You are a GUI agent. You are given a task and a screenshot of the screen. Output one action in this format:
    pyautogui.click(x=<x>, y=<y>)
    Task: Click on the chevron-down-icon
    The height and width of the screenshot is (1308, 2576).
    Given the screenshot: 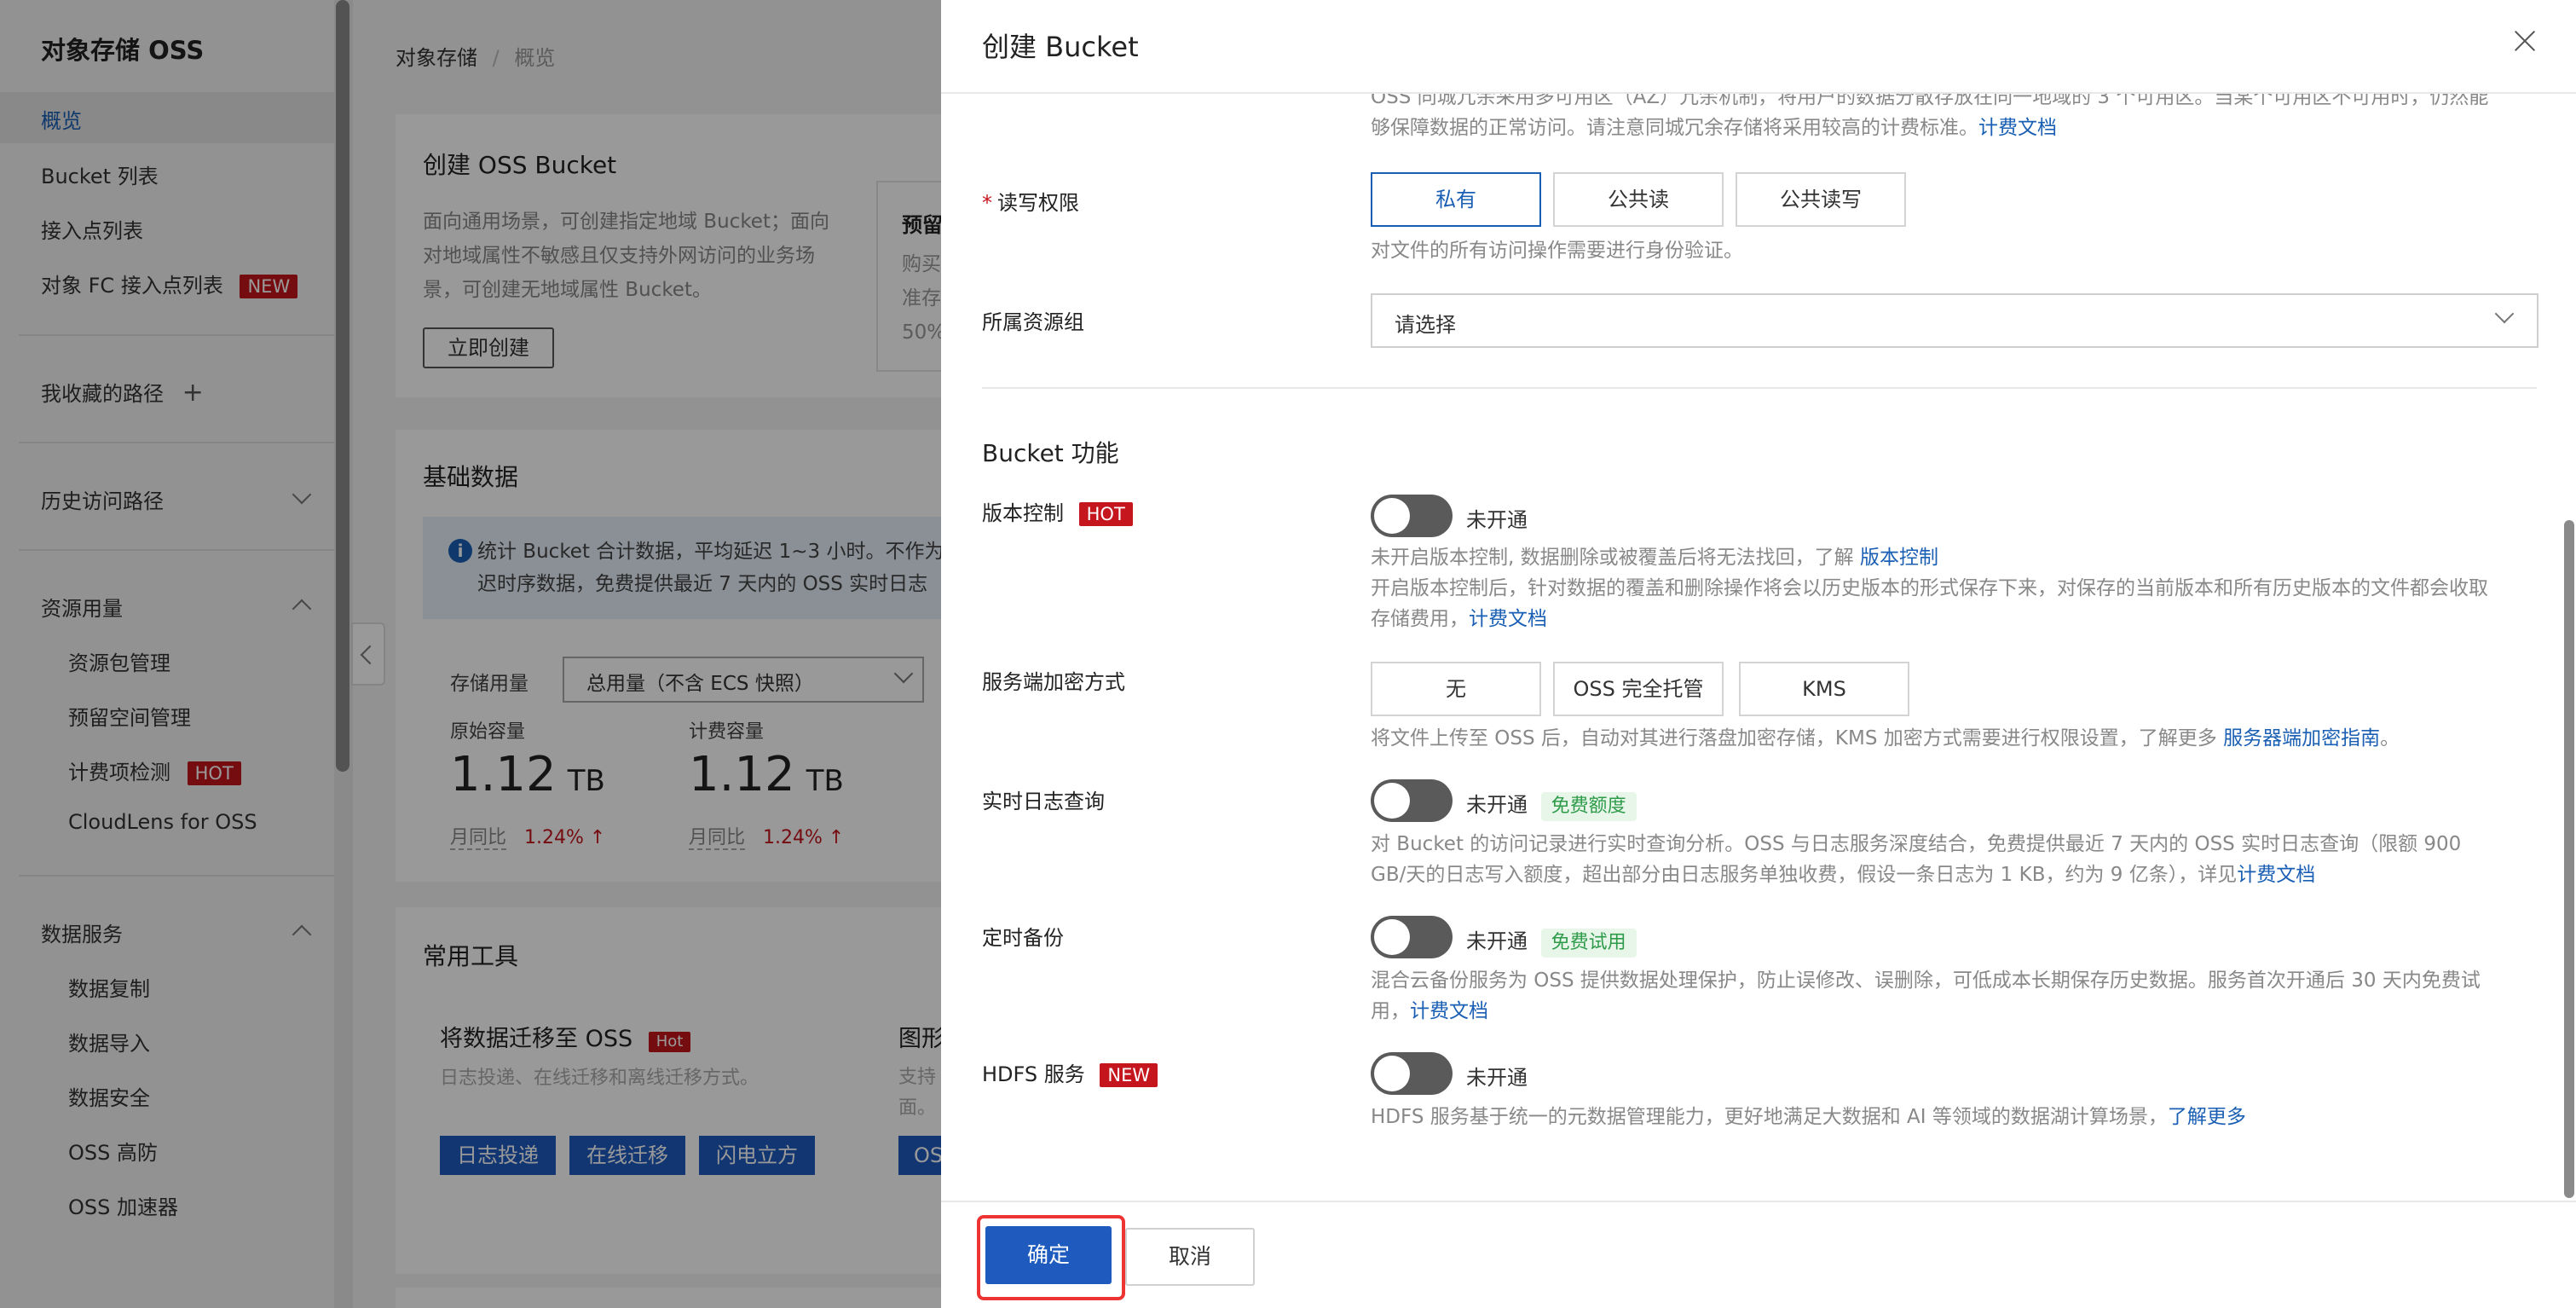 What is the action you would take?
    pyautogui.click(x=2504, y=314)
    